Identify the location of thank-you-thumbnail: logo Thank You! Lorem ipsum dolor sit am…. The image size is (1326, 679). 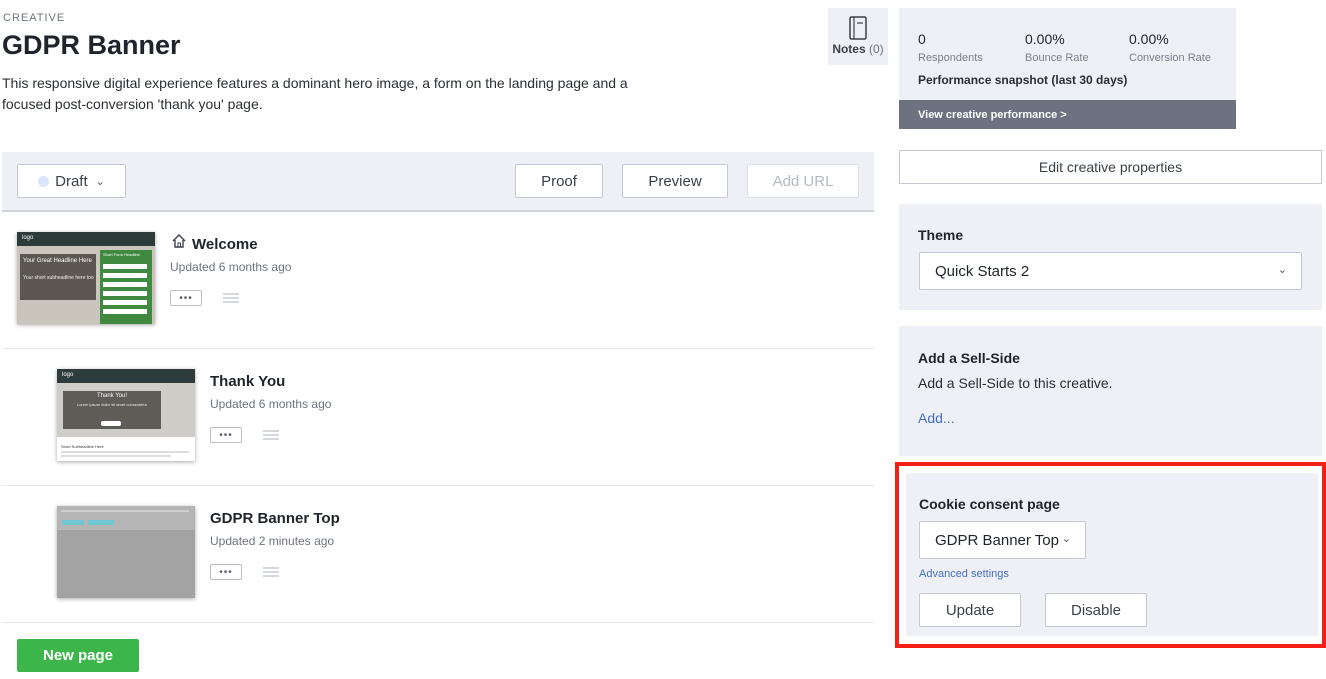
(126, 415).